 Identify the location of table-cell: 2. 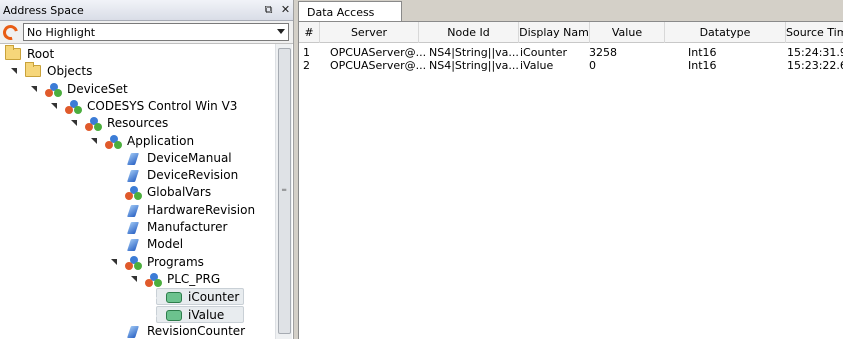
(306, 65).